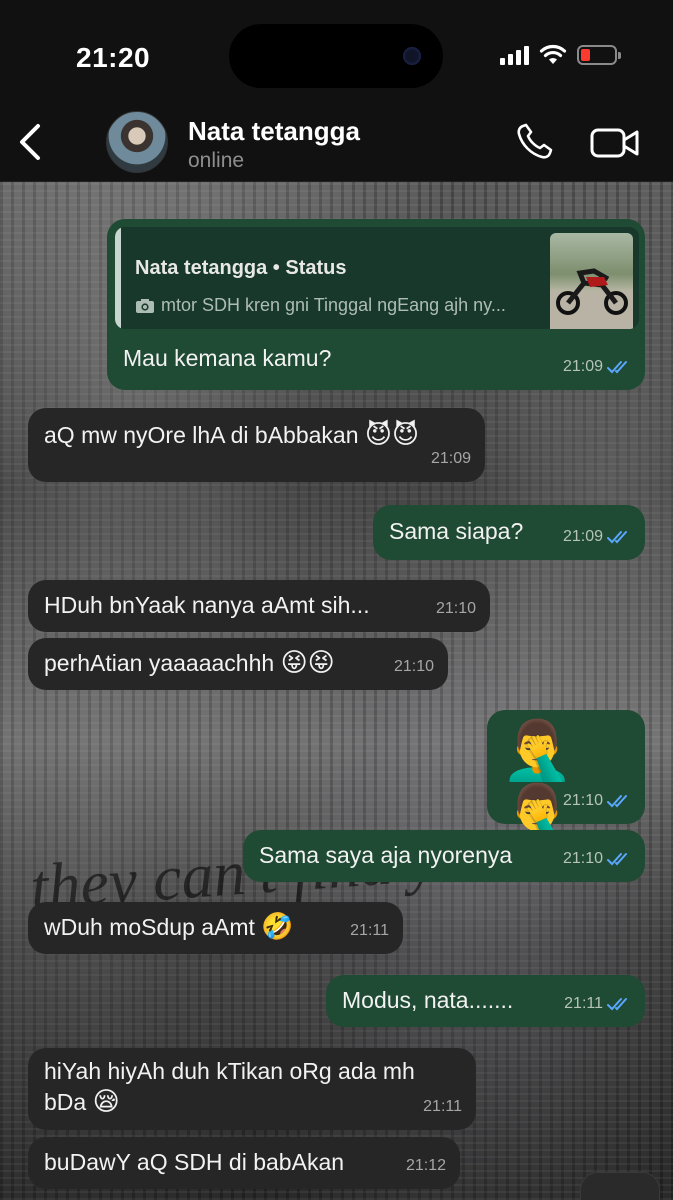  What do you see at coordinates (591, 281) in the screenshot?
I see `status-thumbnail` at bounding box center [591, 281].